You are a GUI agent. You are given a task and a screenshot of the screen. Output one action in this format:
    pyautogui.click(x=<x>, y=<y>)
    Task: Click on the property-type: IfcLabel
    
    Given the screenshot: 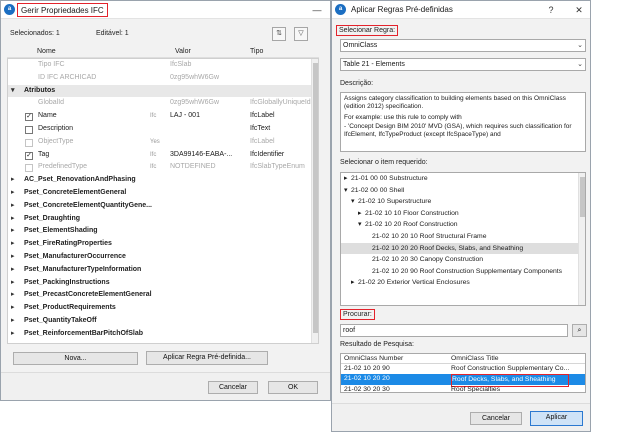 What is the action you would take?
    pyautogui.click(x=262, y=141)
    